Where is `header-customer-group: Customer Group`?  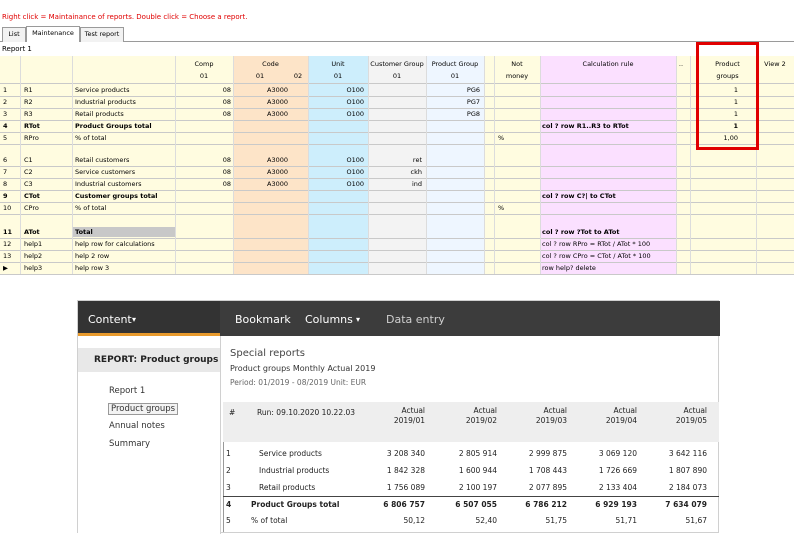
header-customer-group: Customer Group is located at coordinates (397, 64).